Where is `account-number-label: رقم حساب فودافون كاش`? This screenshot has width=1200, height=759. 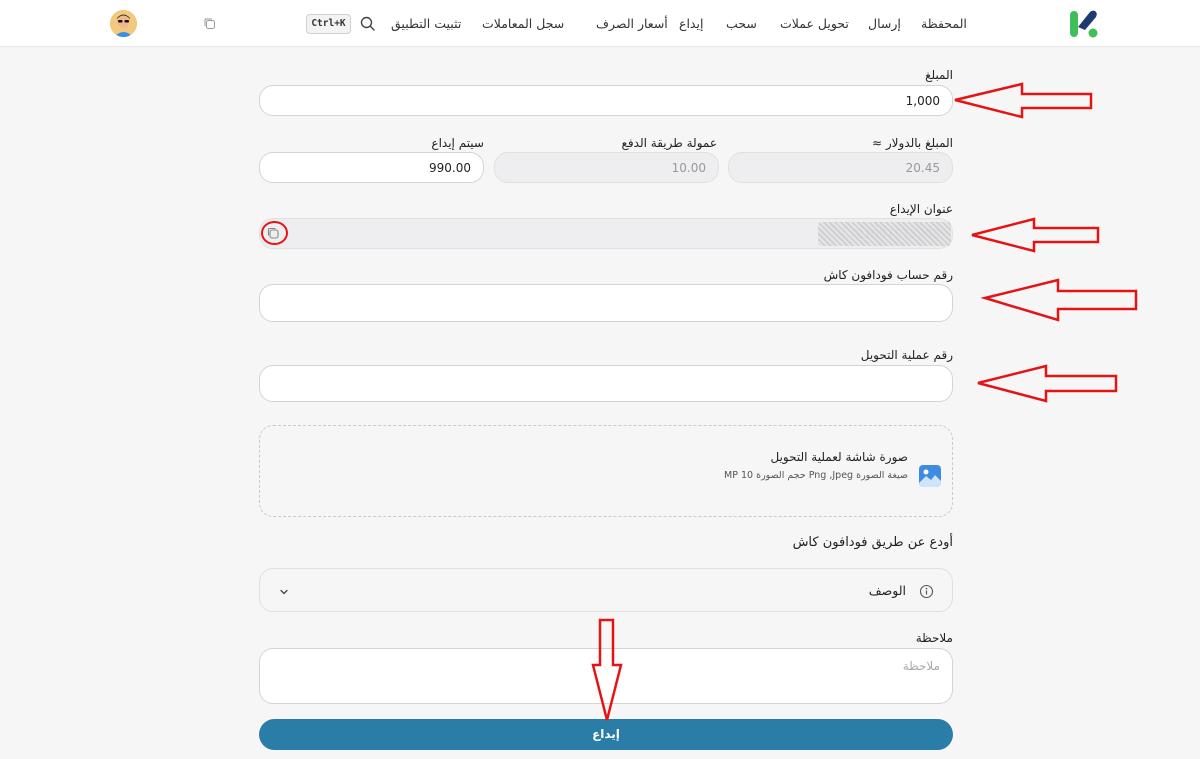
account-number-label: رقم حساب فودافون كاش is located at coordinates (888, 275).